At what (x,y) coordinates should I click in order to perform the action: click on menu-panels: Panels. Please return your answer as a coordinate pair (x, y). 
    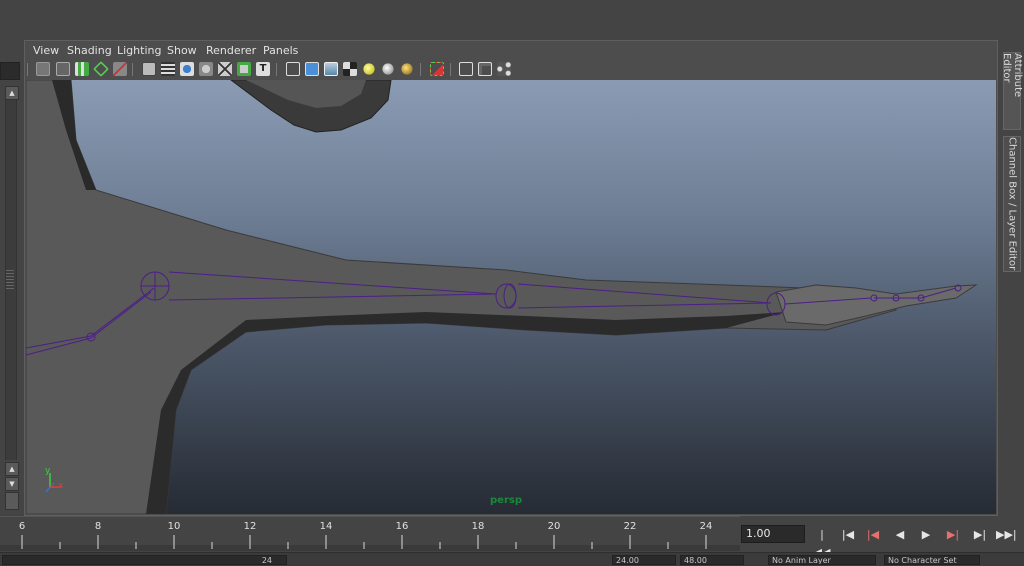
    Looking at the image, I should click on (280, 50).